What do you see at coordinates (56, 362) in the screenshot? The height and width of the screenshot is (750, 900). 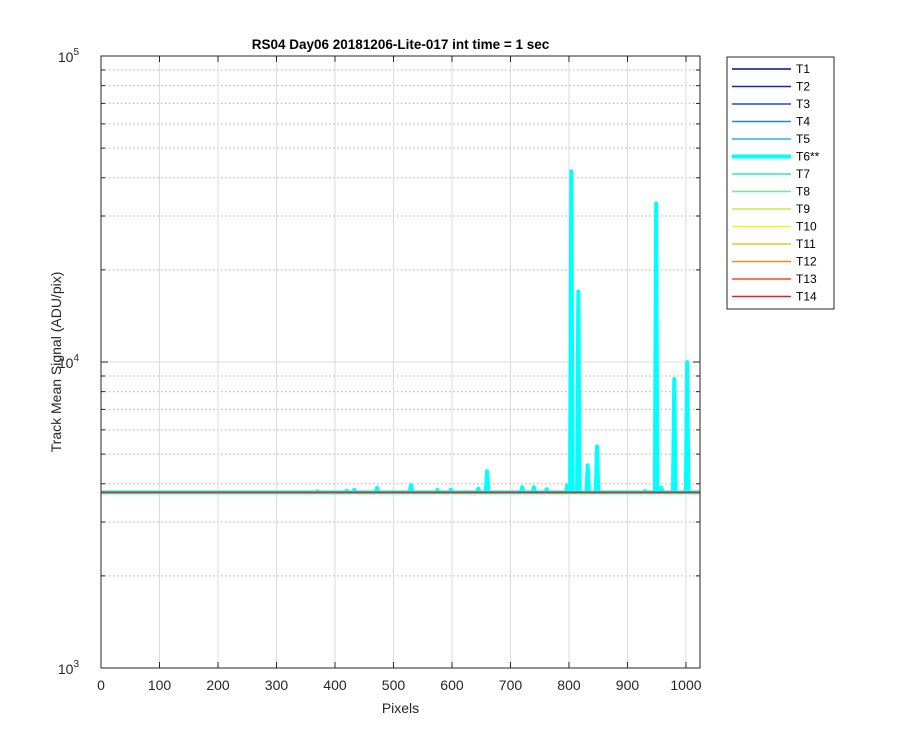 I see `y-axis-label: Track Mean Signal (ADU/pix)` at bounding box center [56, 362].